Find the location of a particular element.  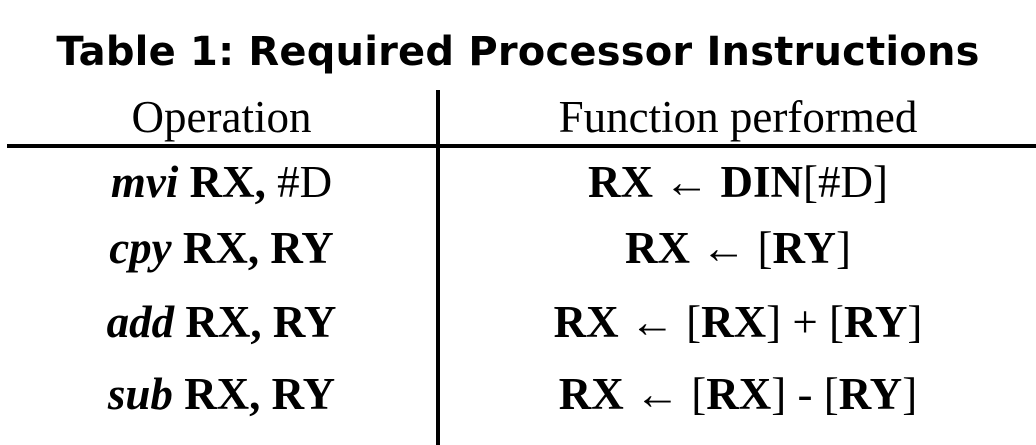

function-cell: RX ← [RY] is located at coordinates (738, 248).